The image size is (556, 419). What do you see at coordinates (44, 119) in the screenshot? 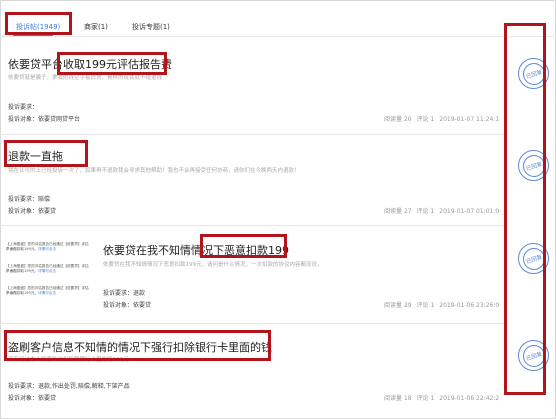
I see `complaint-target: 投诉对象：依要贷网贷平台` at bounding box center [44, 119].